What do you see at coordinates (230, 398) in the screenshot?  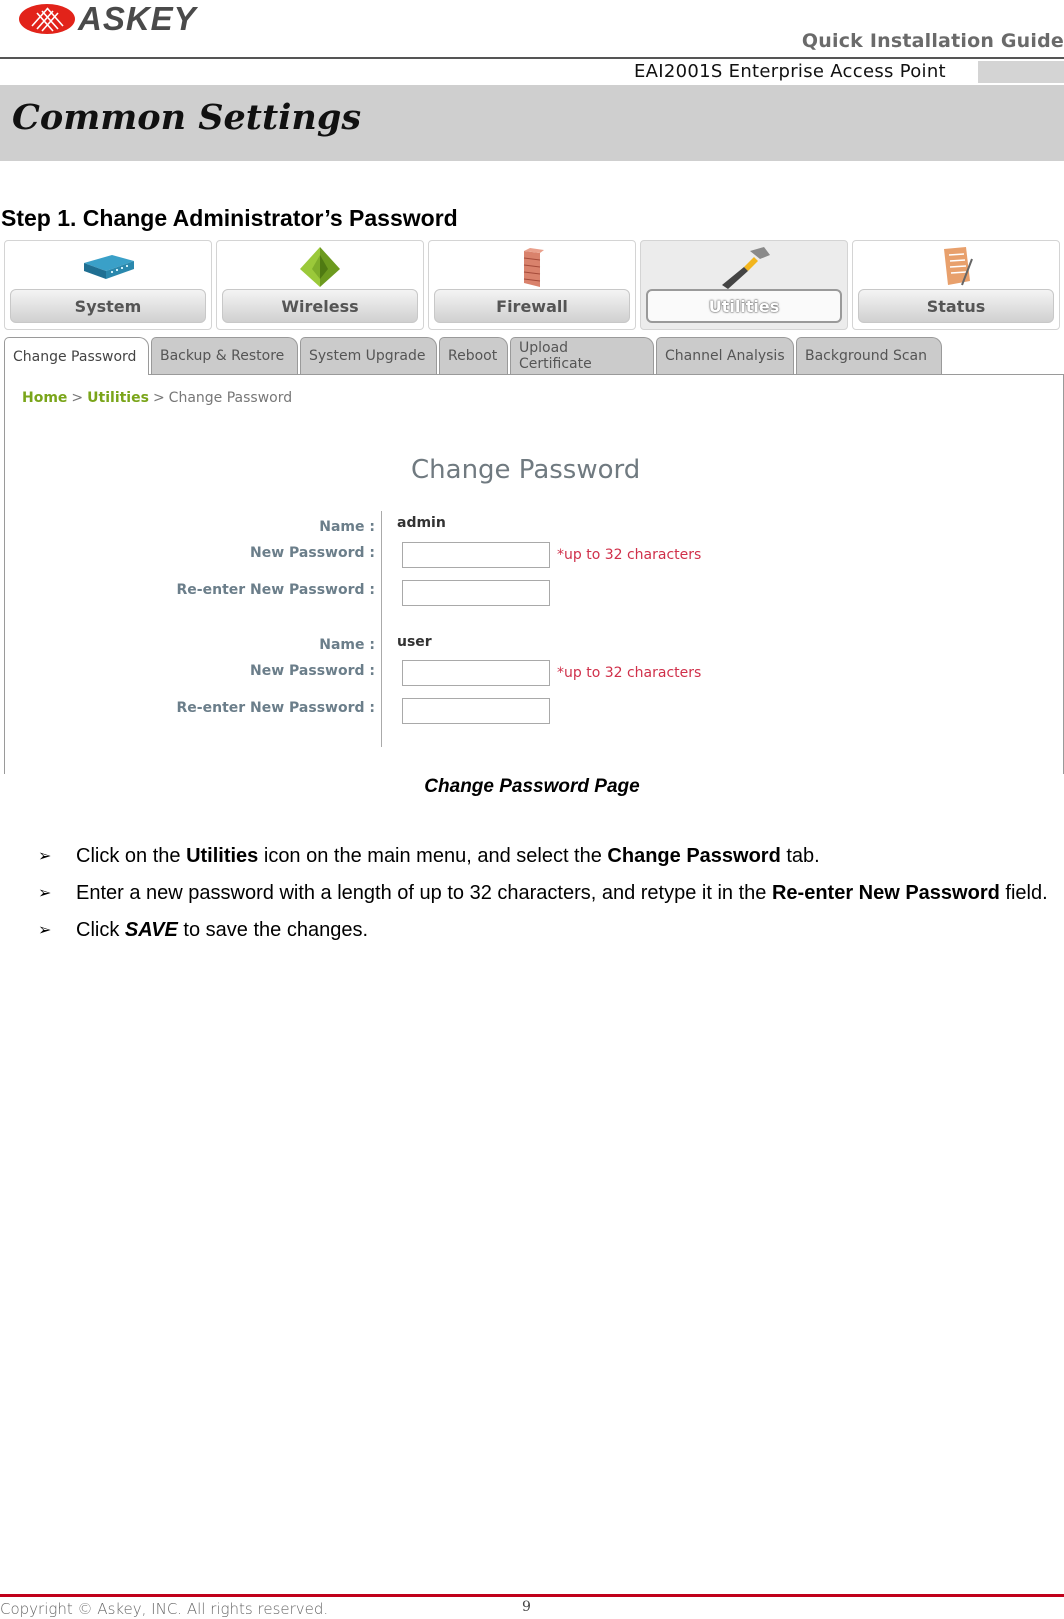 I see `breadcrumb-current: Change Password` at bounding box center [230, 398].